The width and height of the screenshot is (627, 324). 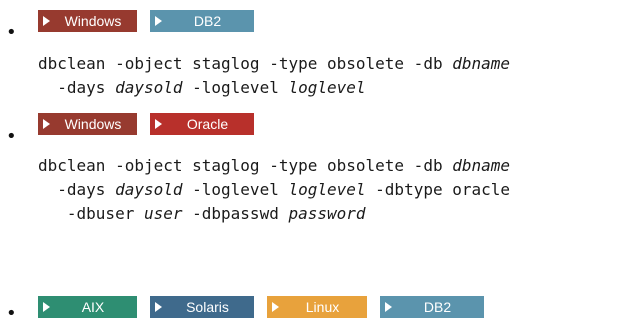 What do you see at coordinates (146, 124) in the screenshot?
I see `platform-badges: Windows Oracle` at bounding box center [146, 124].